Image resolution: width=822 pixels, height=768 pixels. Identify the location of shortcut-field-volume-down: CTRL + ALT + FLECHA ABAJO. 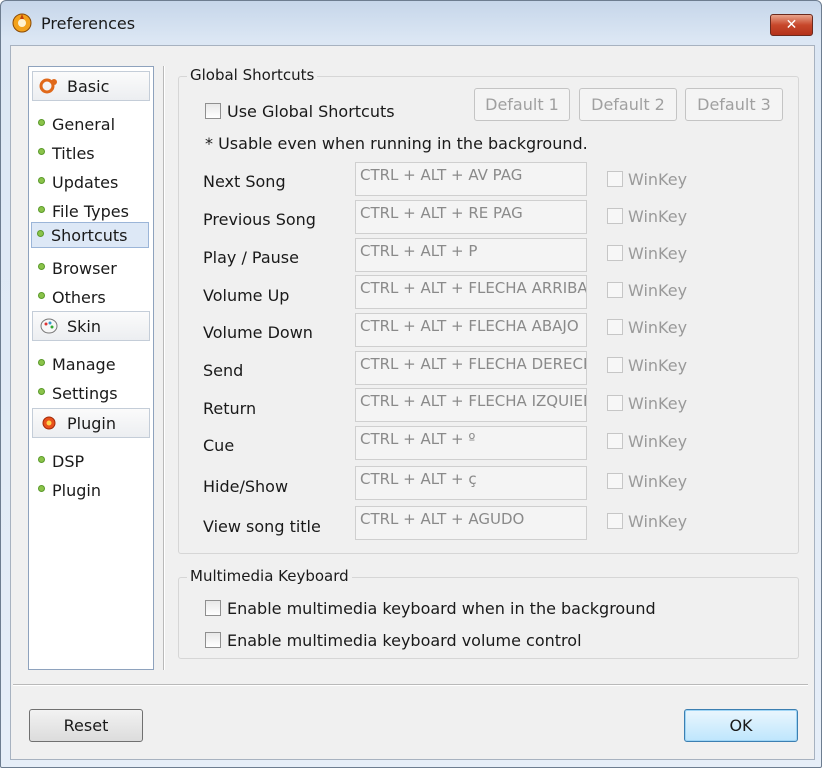
(471, 330).